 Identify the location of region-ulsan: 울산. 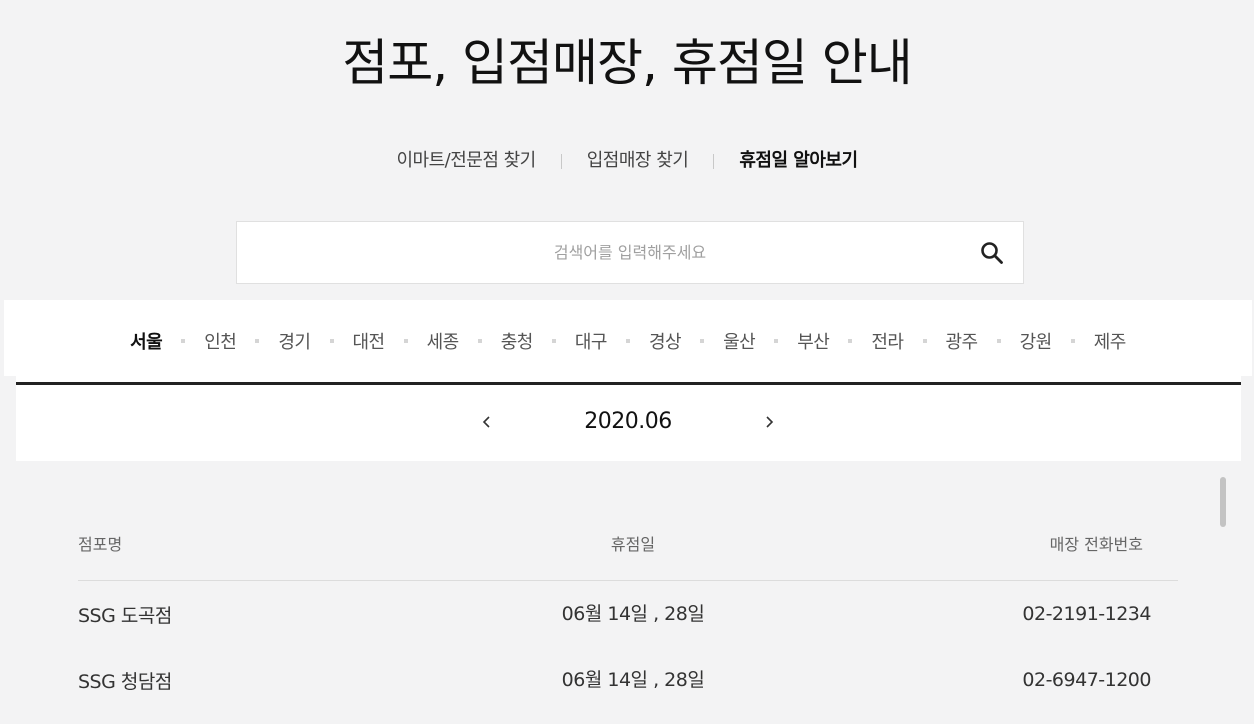
(739, 341).